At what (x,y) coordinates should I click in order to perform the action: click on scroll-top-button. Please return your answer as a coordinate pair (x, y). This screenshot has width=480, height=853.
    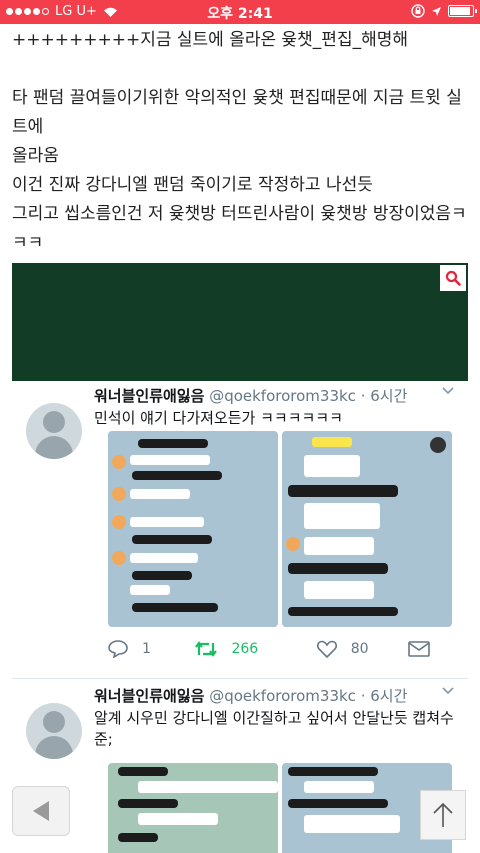
    Looking at the image, I should click on (443, 815).